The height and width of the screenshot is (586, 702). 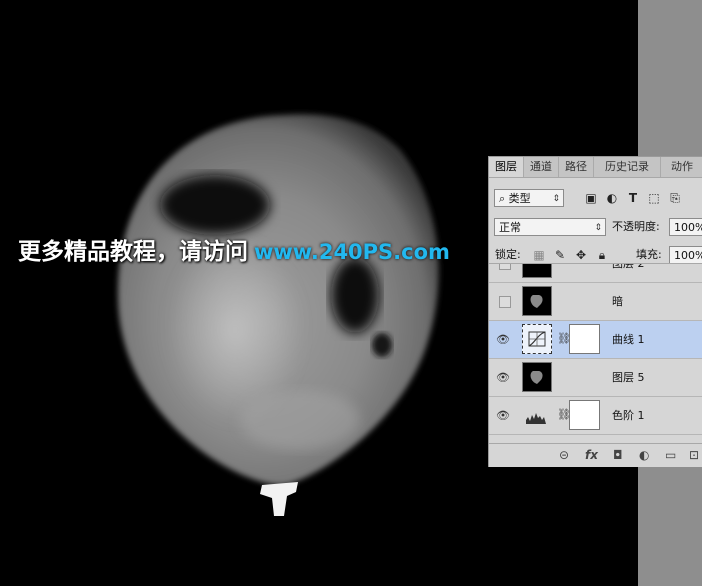 I want to click on smart-object-filter-icon: ⎘, so click(x=675, y=198).